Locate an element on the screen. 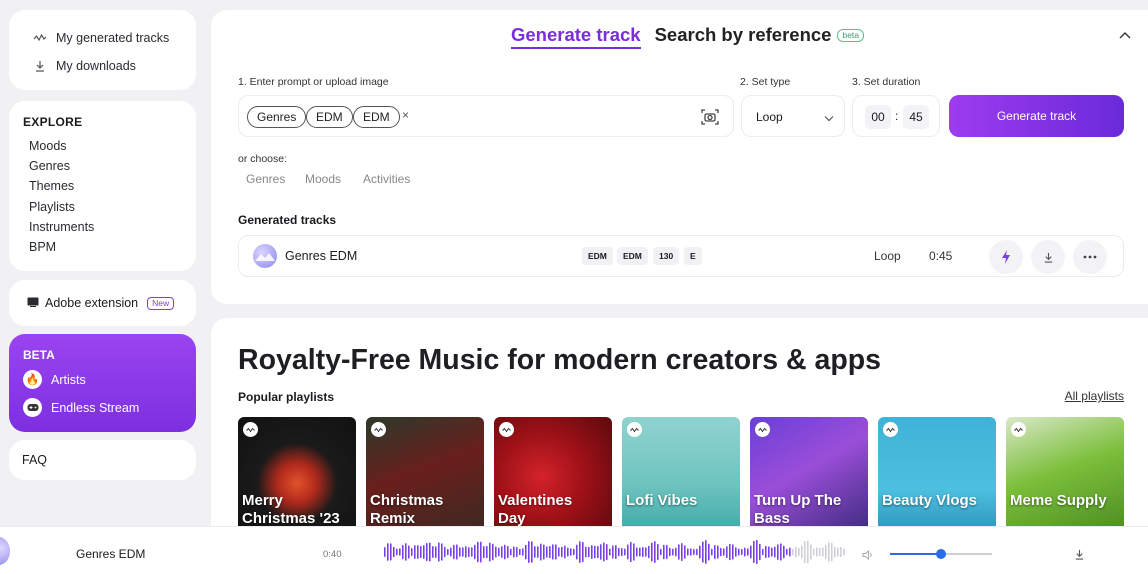 The width and height of the screenshot is (1148, 574). explore-item-themes: Themes is located at coordinates (51, 186).